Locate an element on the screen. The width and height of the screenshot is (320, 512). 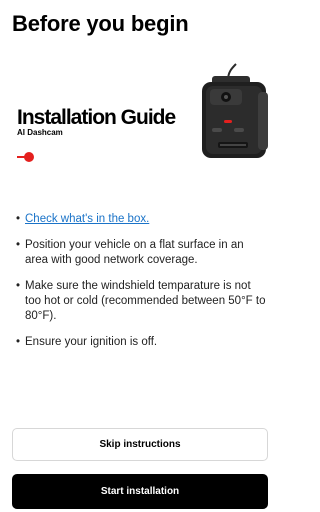
page-title: Before you begin is located at coordinates (100, 23).